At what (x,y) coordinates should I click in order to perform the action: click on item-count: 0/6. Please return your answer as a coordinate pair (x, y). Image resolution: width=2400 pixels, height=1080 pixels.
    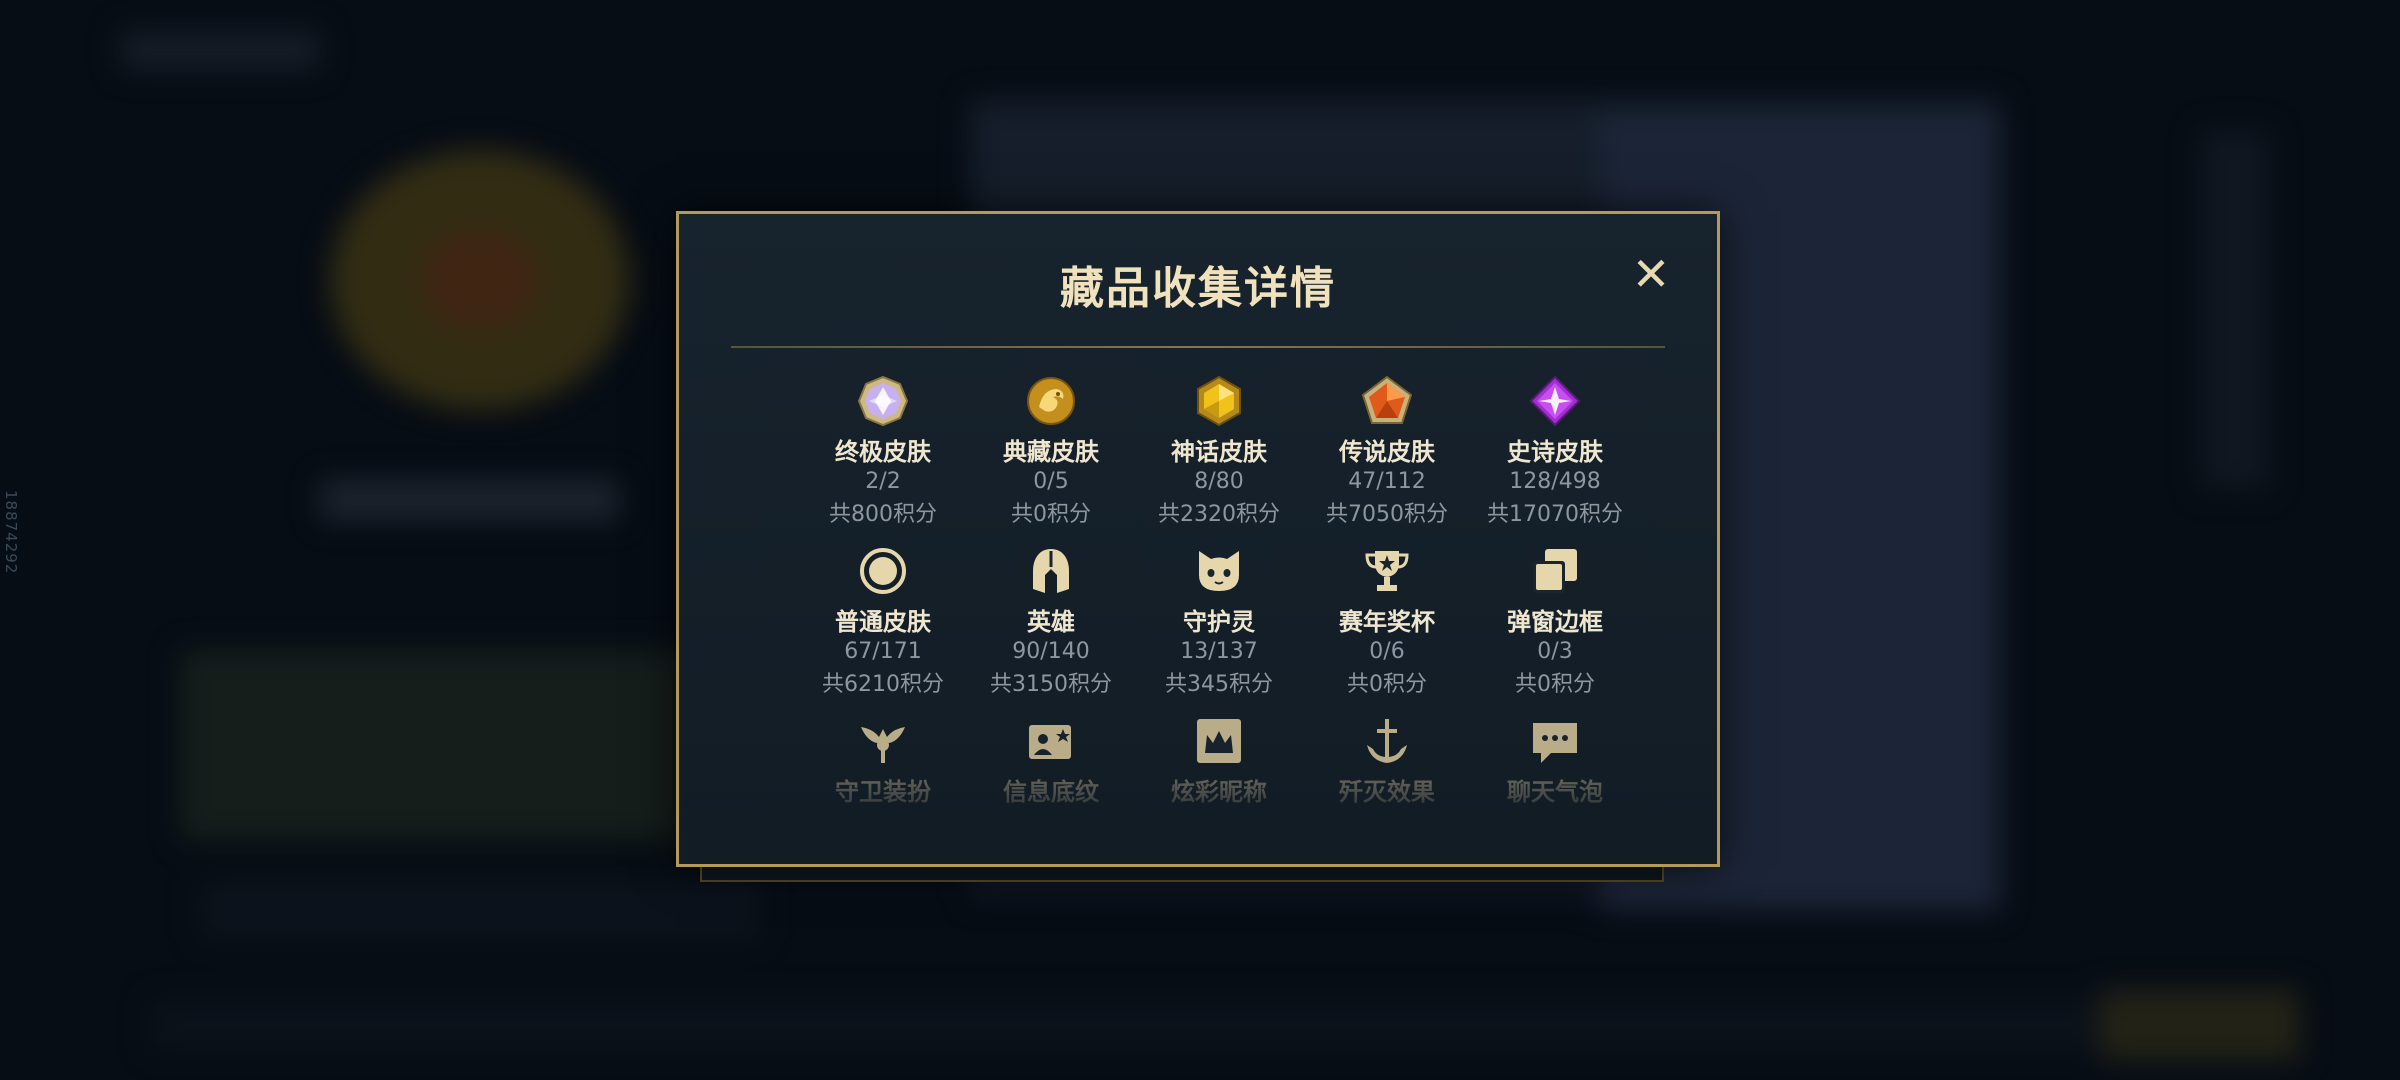
    Looking at the image, I should click on (1387, 651).